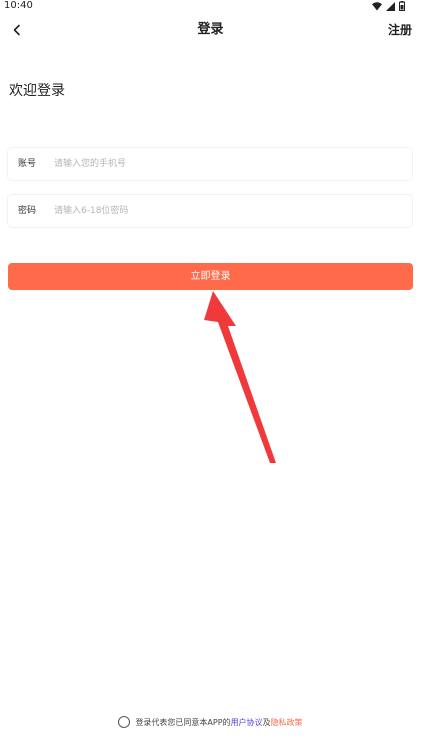  Describe the element at coordinates (287, 722) in the screenshot. I see `privacy-policy-link: 隐私政策` at that location.